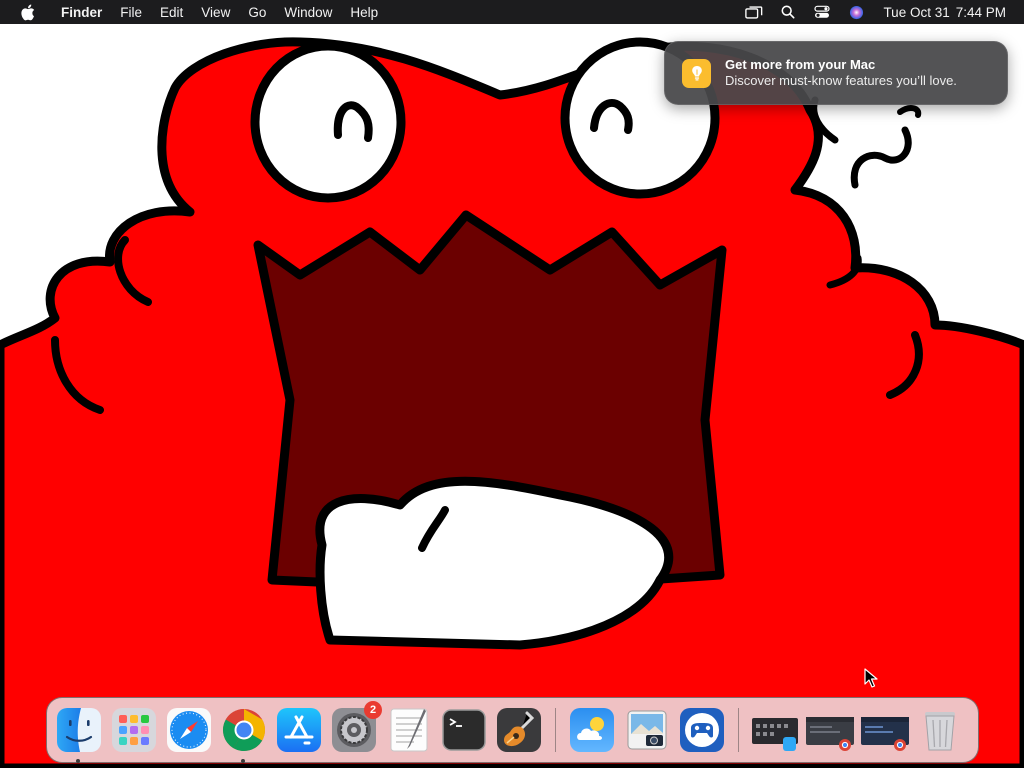 This screenshot has width=1024, height=768. Describe the element at coordinates (841, 80) in the screenshot. I see `notification-body: Discover must-know features you’ll love.` at that location.